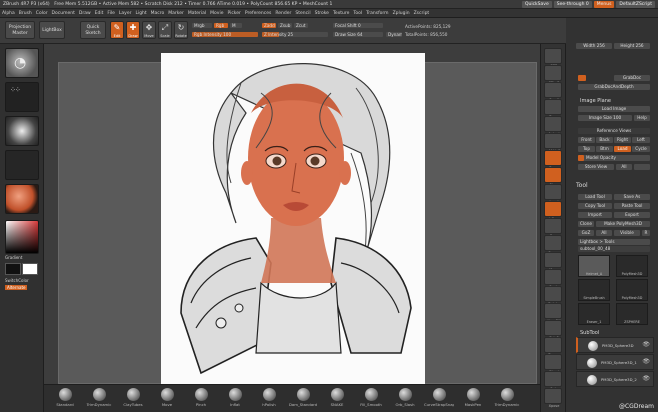  What do you see at coordinates (13, 269) in the screenshot?
I see `main-color-swatch` at bounding box center [13, 269].